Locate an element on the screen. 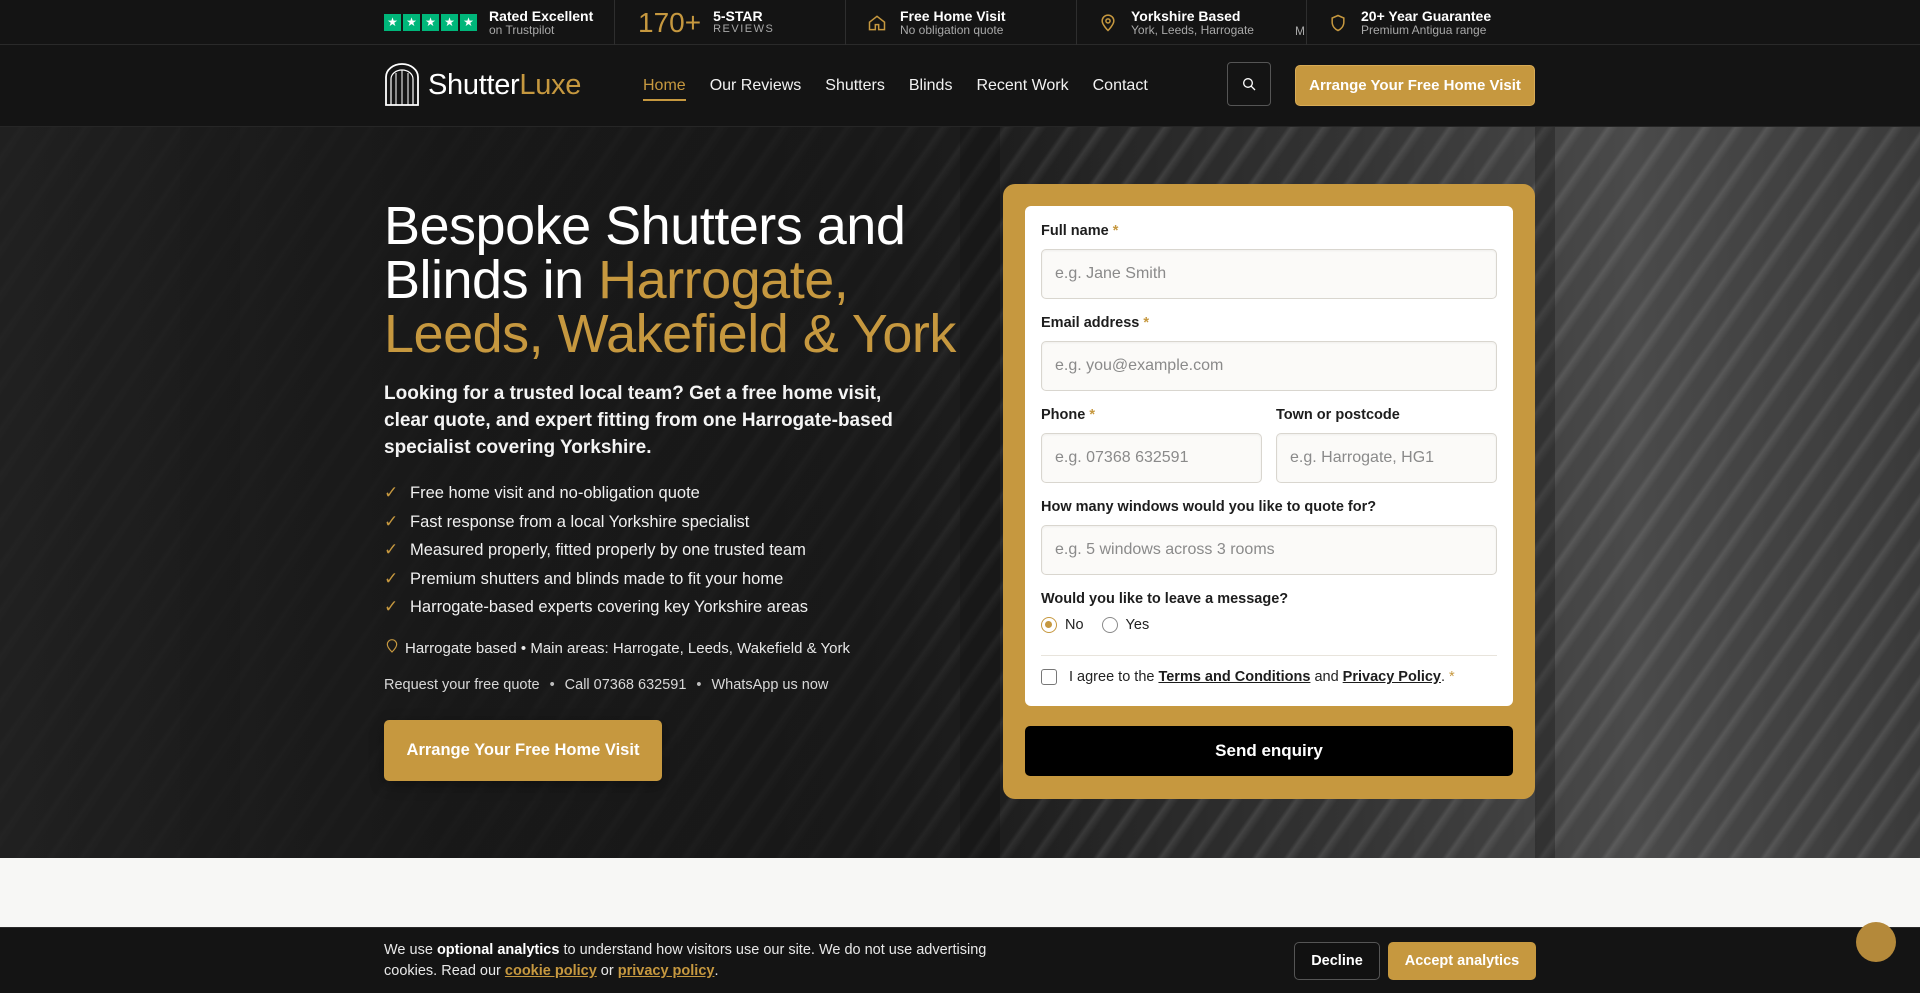 The width and height of the screenshot is (1920, 993). truncated-text: M is located at coordinates (1300, 31).